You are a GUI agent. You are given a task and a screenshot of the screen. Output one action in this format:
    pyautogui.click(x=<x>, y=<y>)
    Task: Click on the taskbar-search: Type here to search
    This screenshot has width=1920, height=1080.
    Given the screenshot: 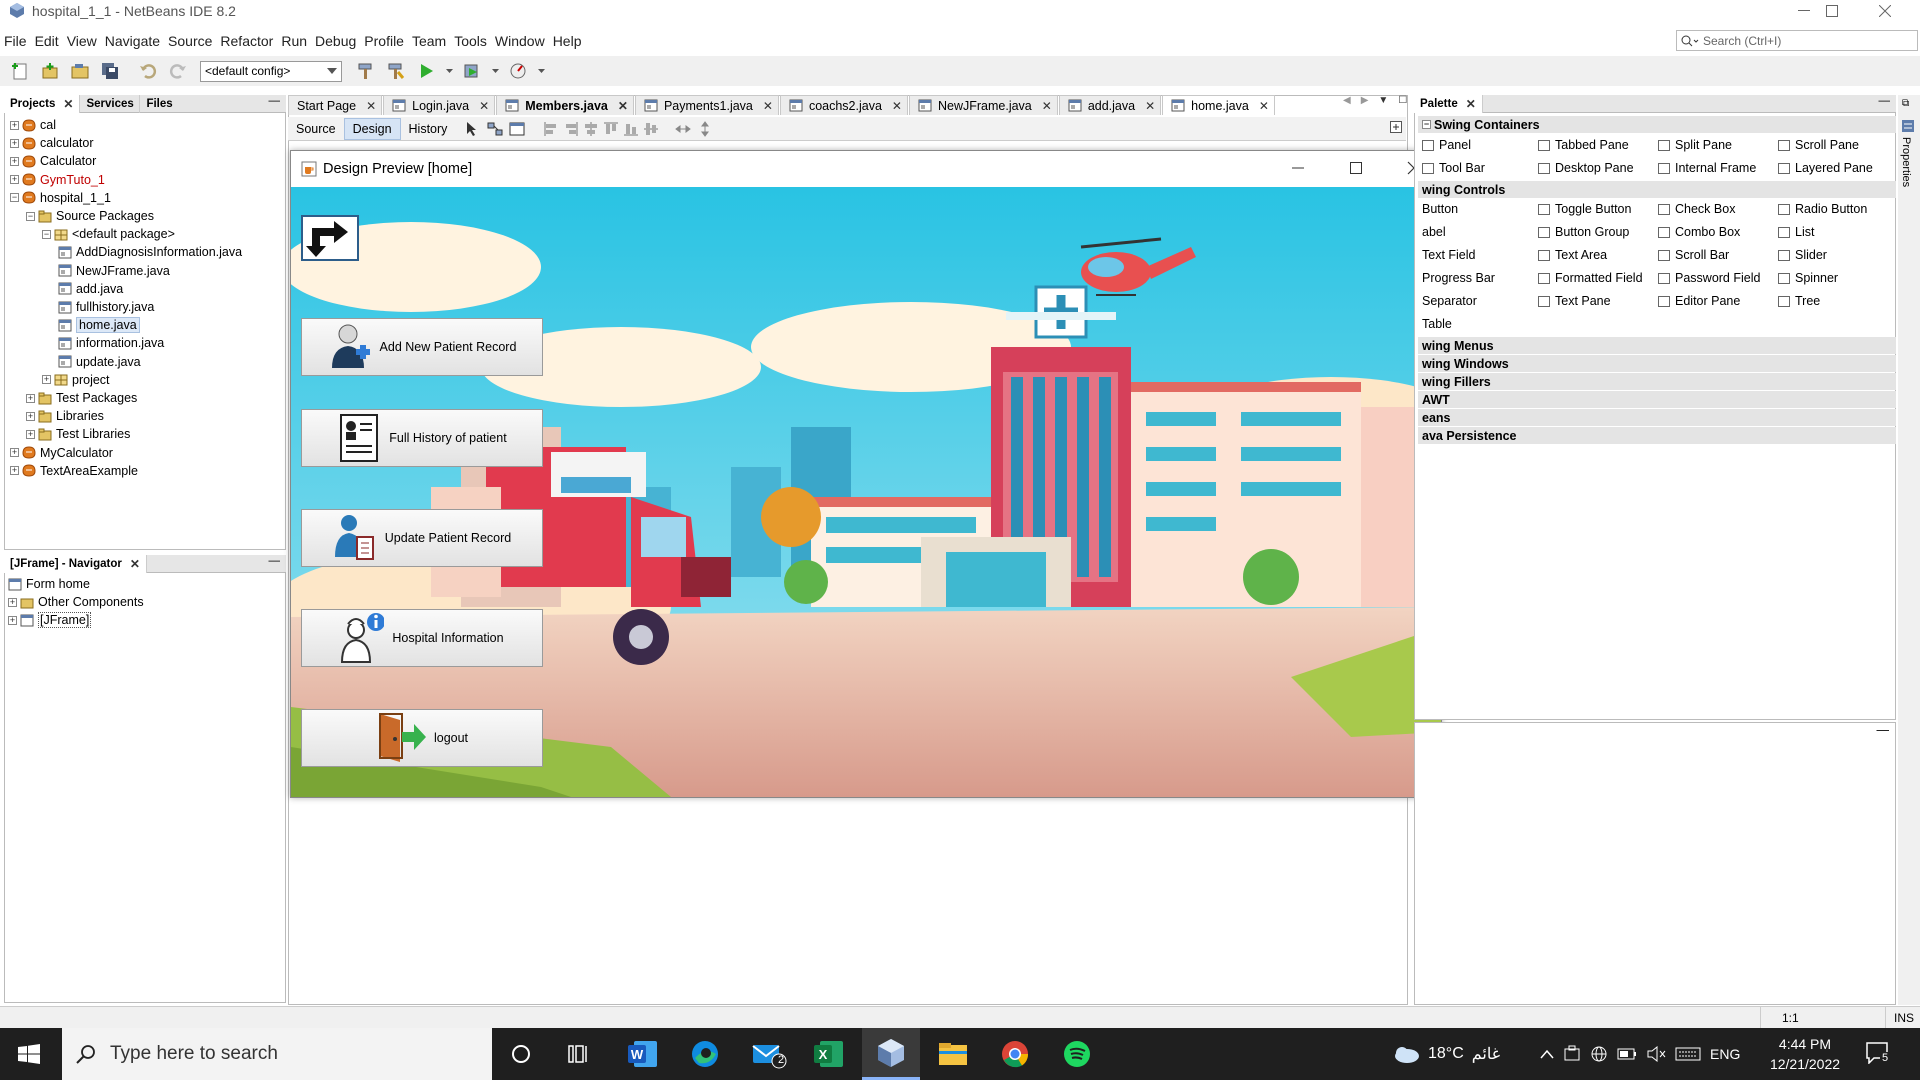 What is the action you would take?
    pyautogui.click(x=277, y=1054)
    